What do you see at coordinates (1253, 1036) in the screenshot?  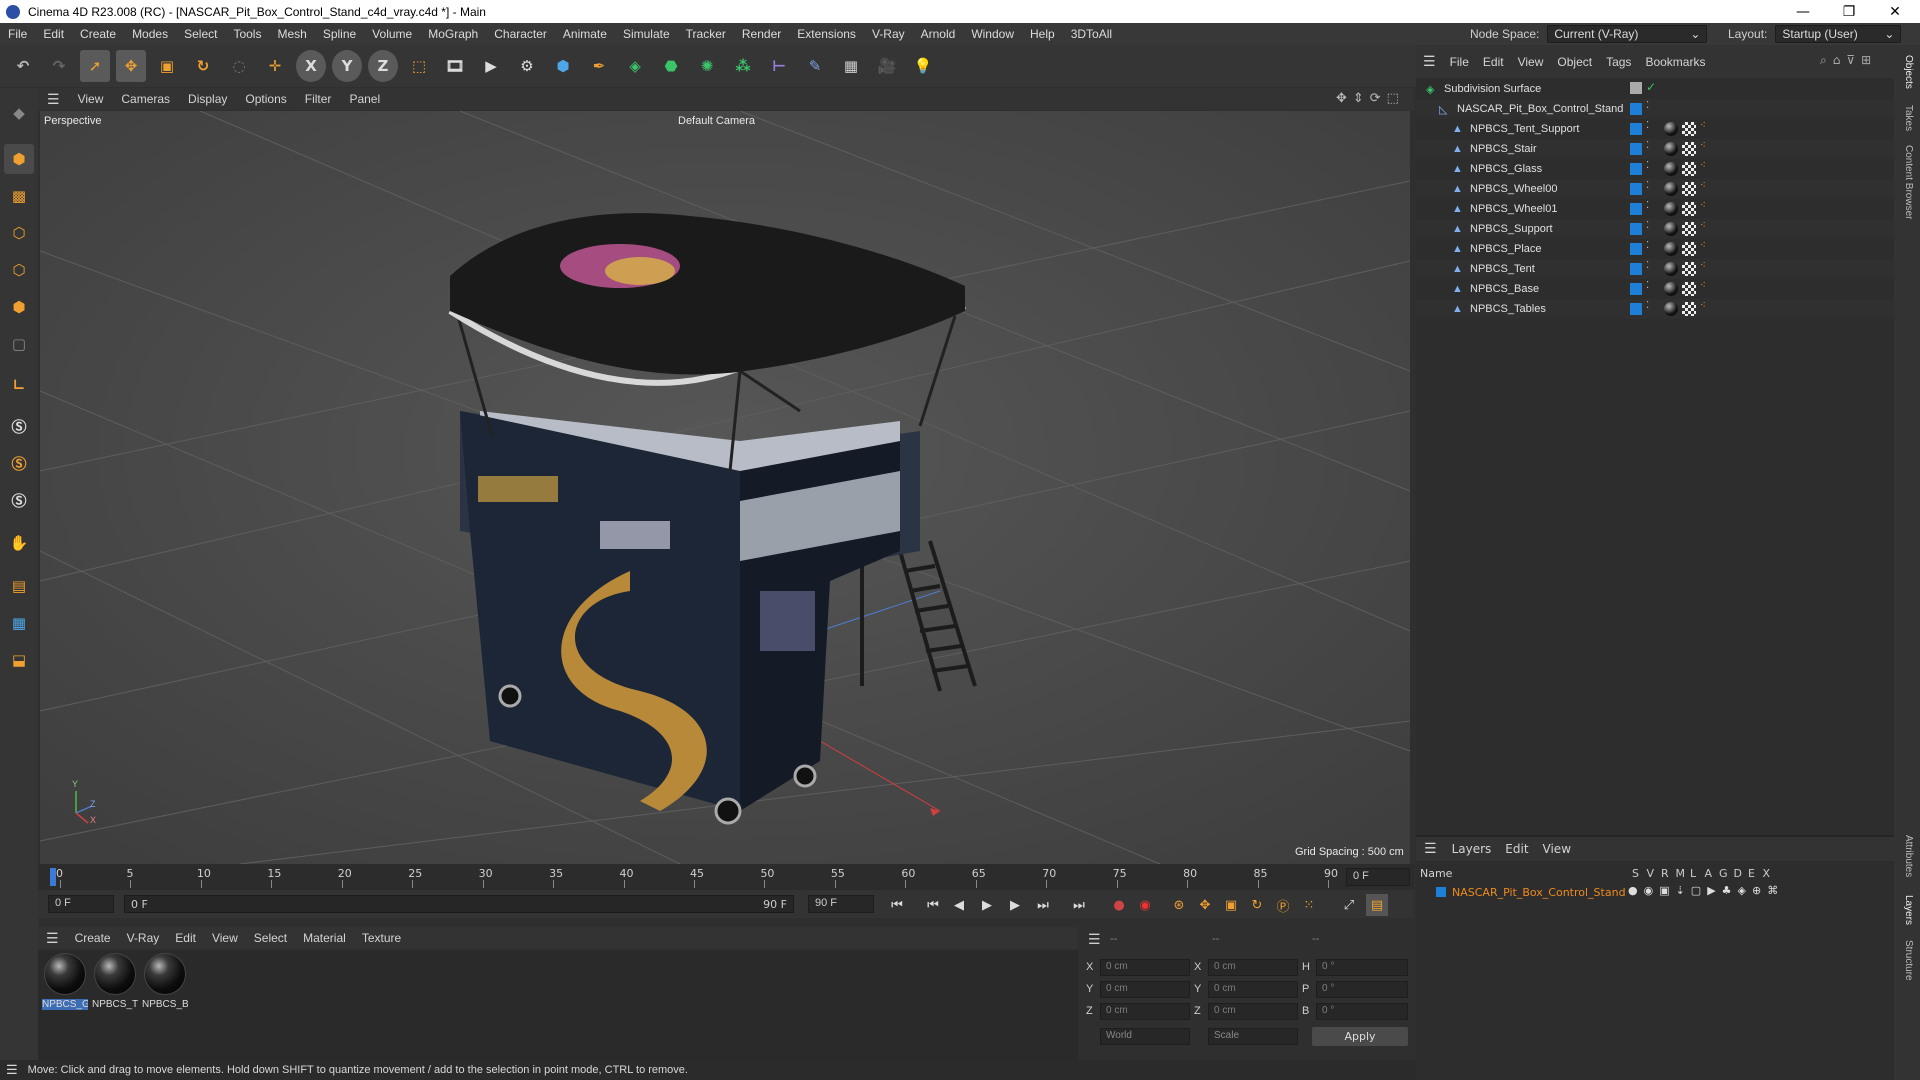 I see `transform-mode-dropdown: Scale` at bounding box center [1253, 1036].